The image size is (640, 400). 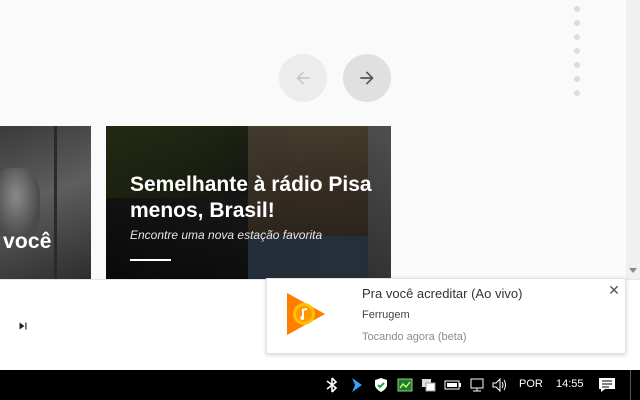 I want to click on arrow-right-icon, so click(x=367, y=78).